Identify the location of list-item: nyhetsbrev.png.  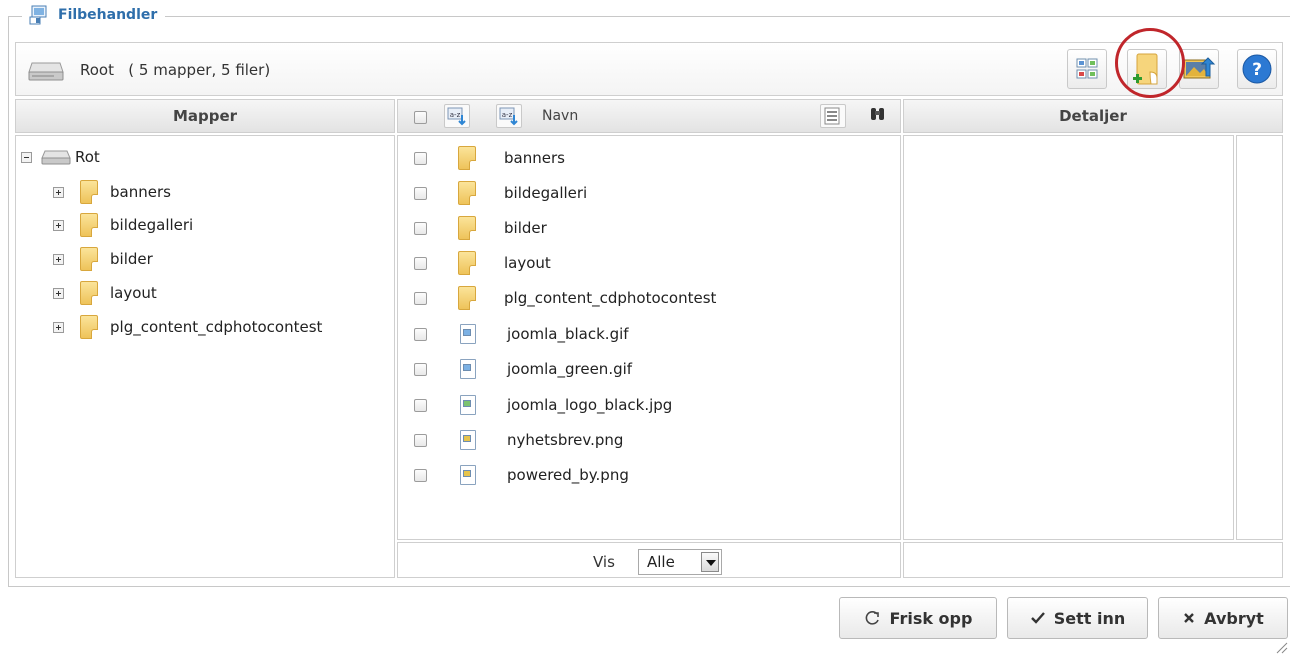
(648, 440).